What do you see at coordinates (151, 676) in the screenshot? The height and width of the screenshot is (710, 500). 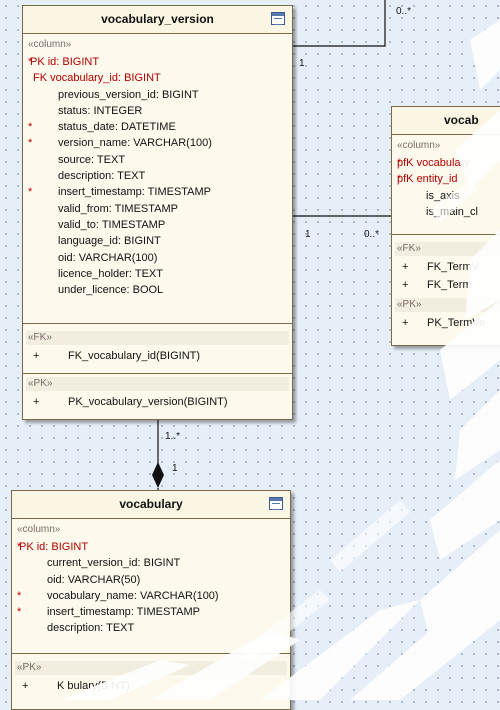 I see `pk-section: «PK» + K bulary(B NT)` at bounding box center [151, 676].